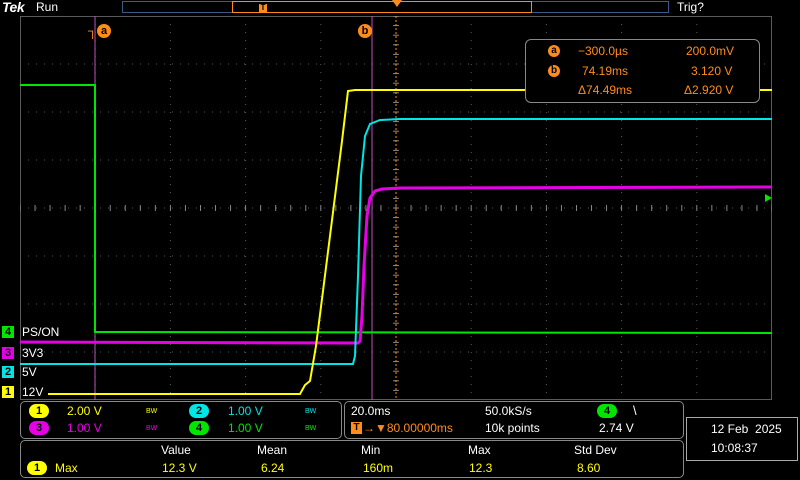  What do you see at coordinates (8, 332) in the screenshot?
I see `ch4-marker: 4` at bounding box center [8, 332].